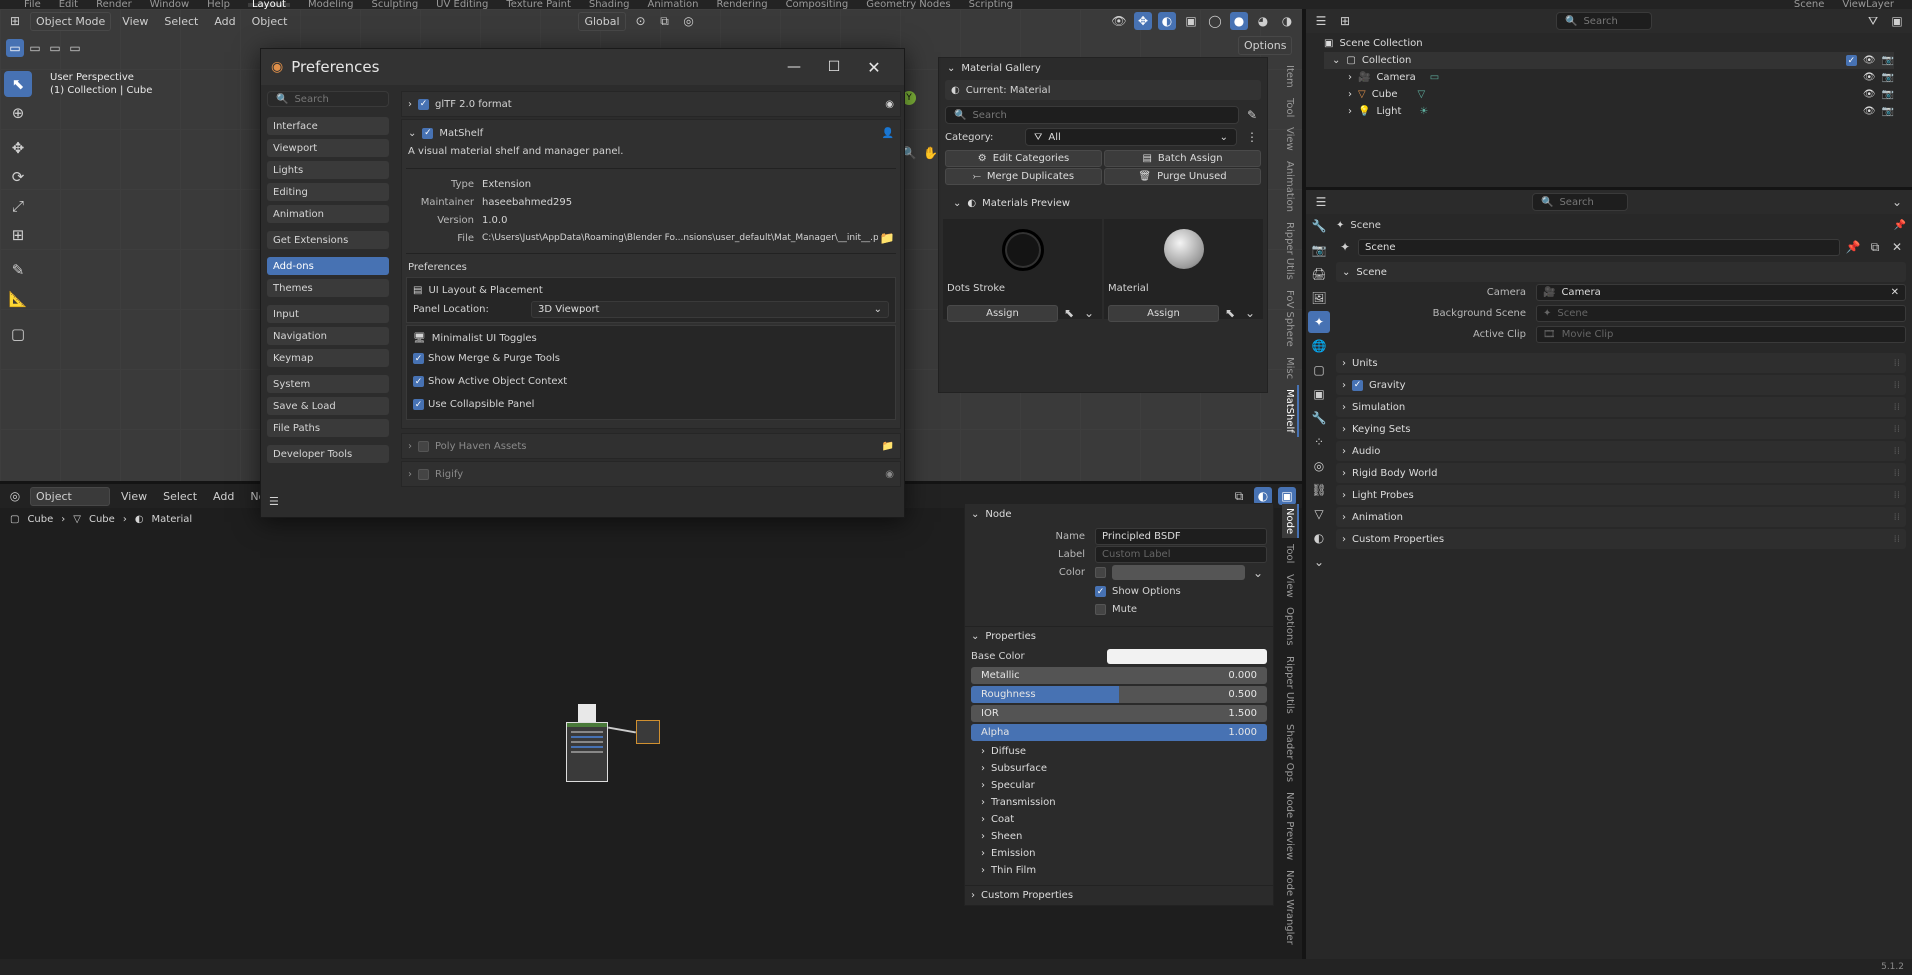 The height and width of the screenshot is (975, 1912). I want to click on workspace-tab-layout: Layout, so click(268, 4).